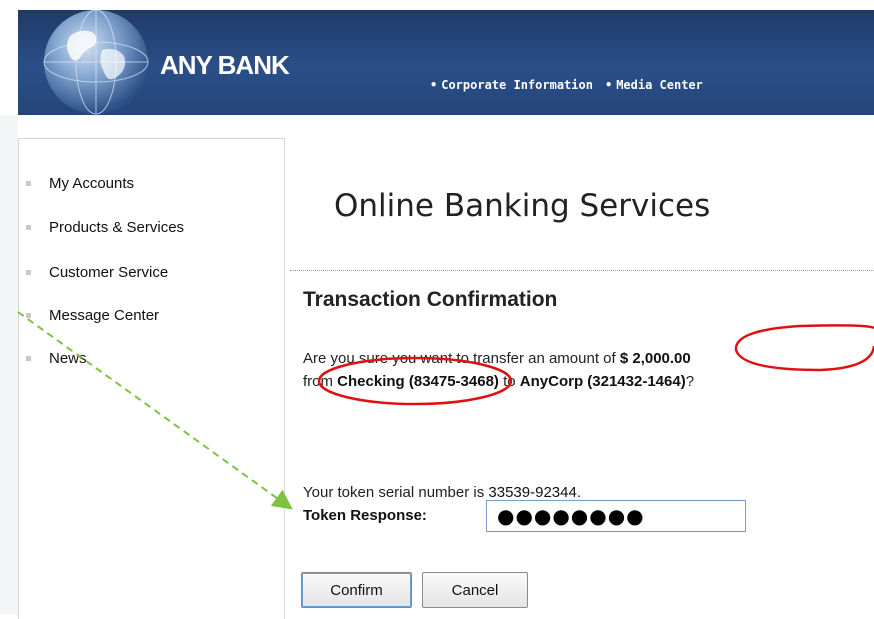  Describe the element at coordinates (655, 358) in the screenshot. I see `transfer-amount: $ 2,000.00` at that location.